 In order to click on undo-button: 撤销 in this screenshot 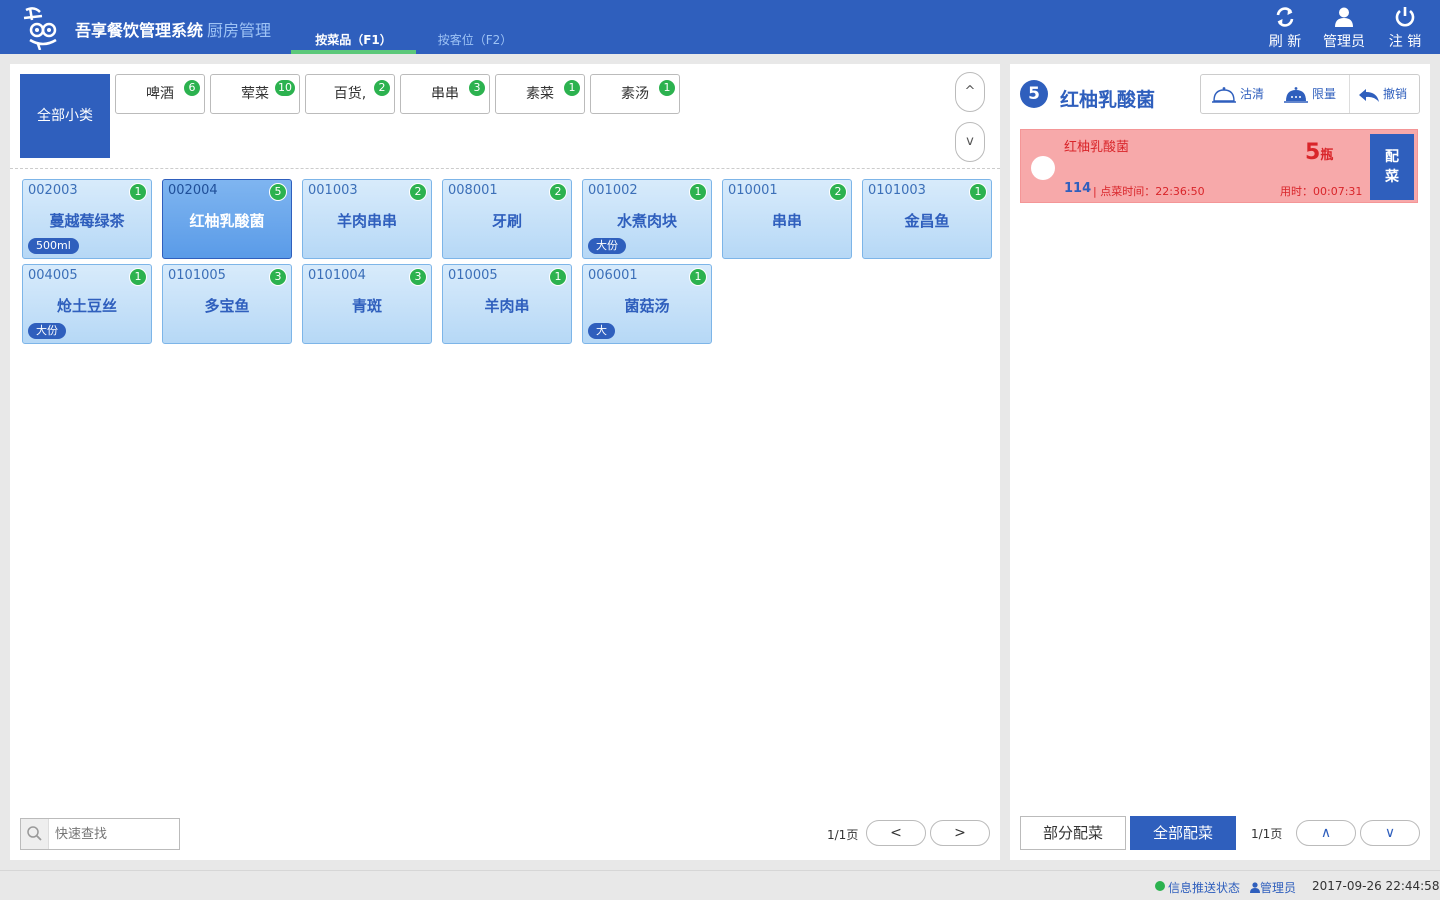, I will do `click(1378, 94)`.